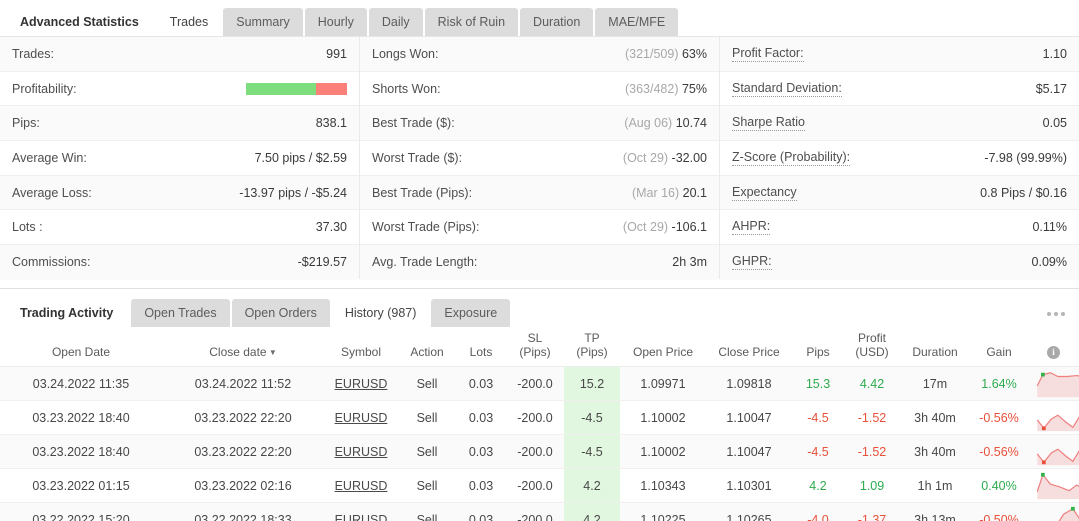  I want to click on stat-label: Best Trade (Pips):, so click(422, 192).